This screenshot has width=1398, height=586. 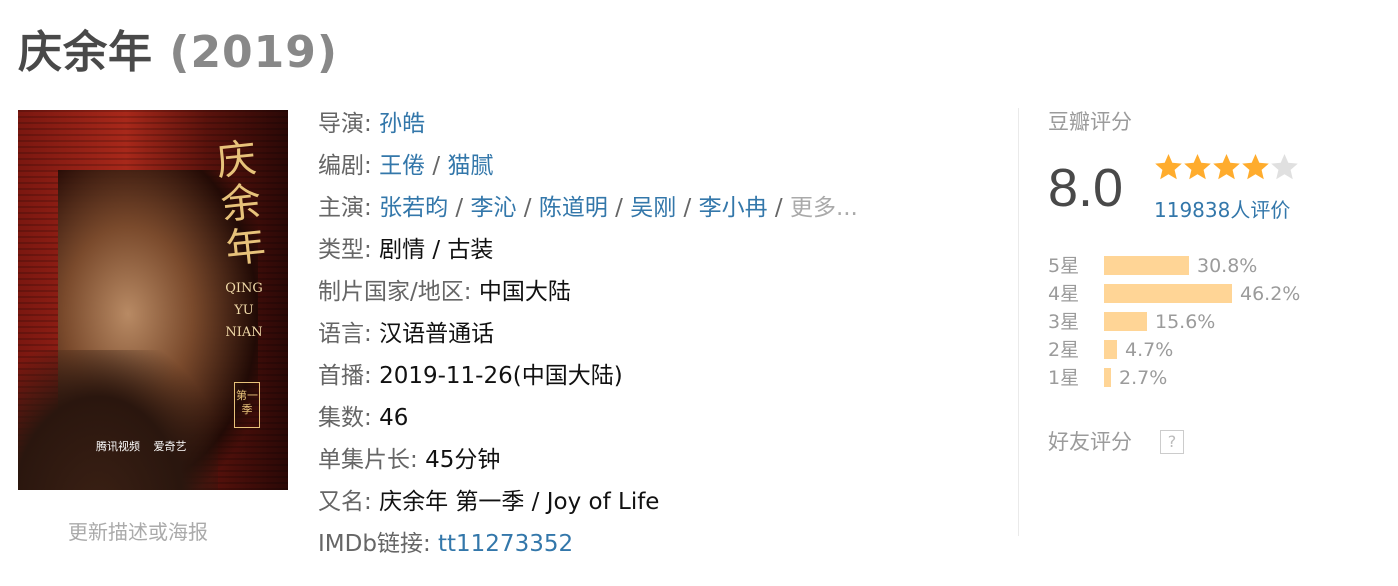 What do you see at coordinates (1064, 294) in the screenshot?
I see `rating-bar-label: 4星` at bounding box center [1064, 294].